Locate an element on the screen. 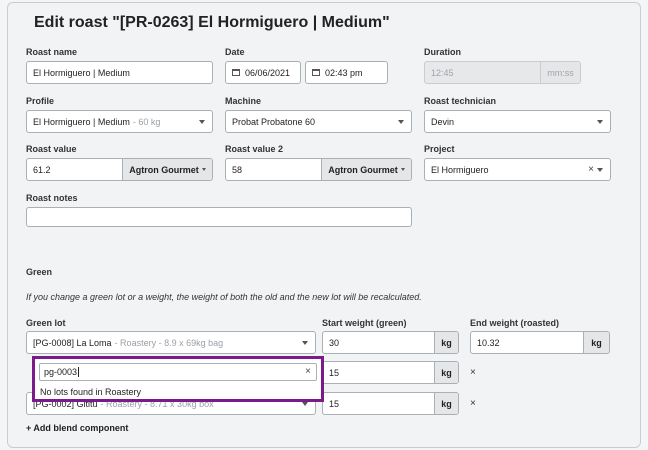 This screenshot has width=648, height=450. text-cursor is located at coordinates (79, 372).